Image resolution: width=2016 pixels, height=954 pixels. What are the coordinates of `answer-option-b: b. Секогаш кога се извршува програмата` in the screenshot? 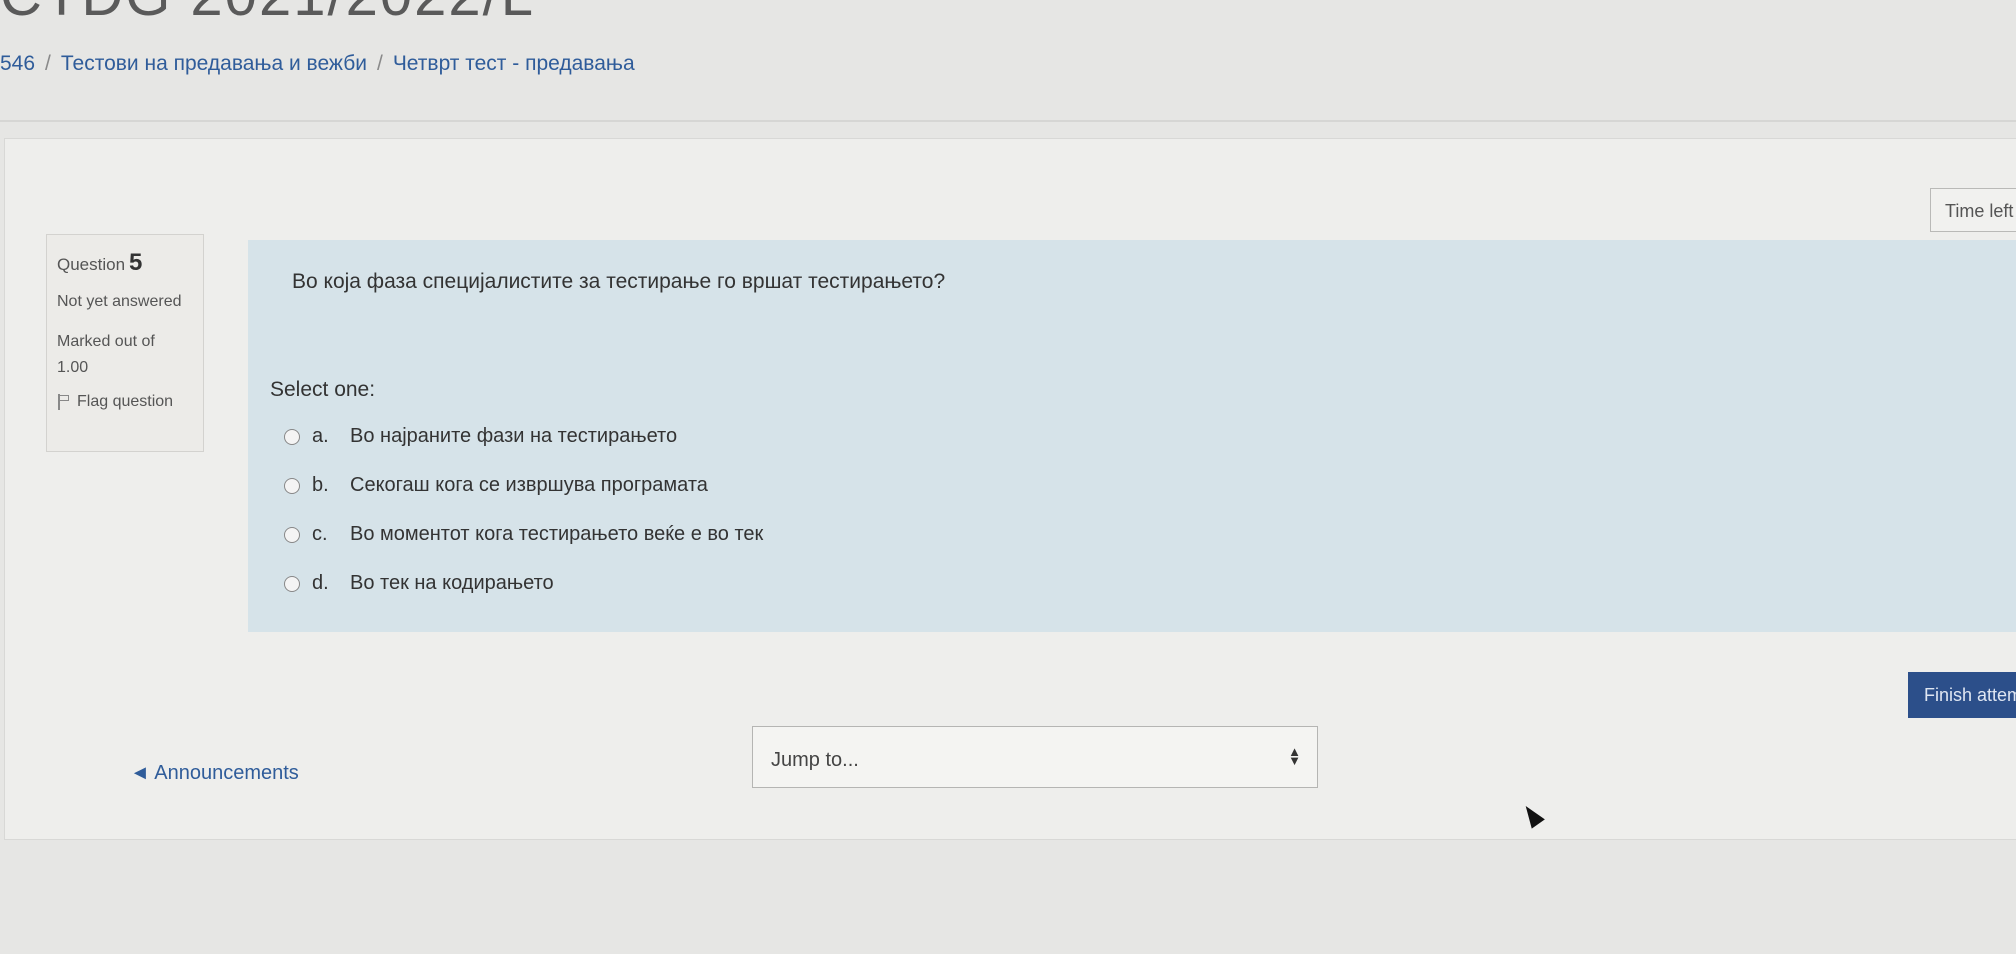 It's located at (523, 485).